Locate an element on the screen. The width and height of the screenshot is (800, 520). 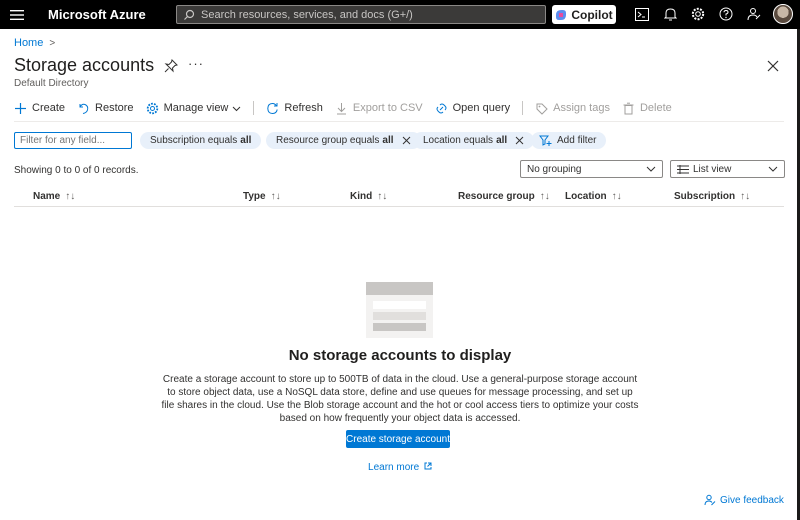
breadcrumb-home-link: Home is located at coordinates (28, 43).